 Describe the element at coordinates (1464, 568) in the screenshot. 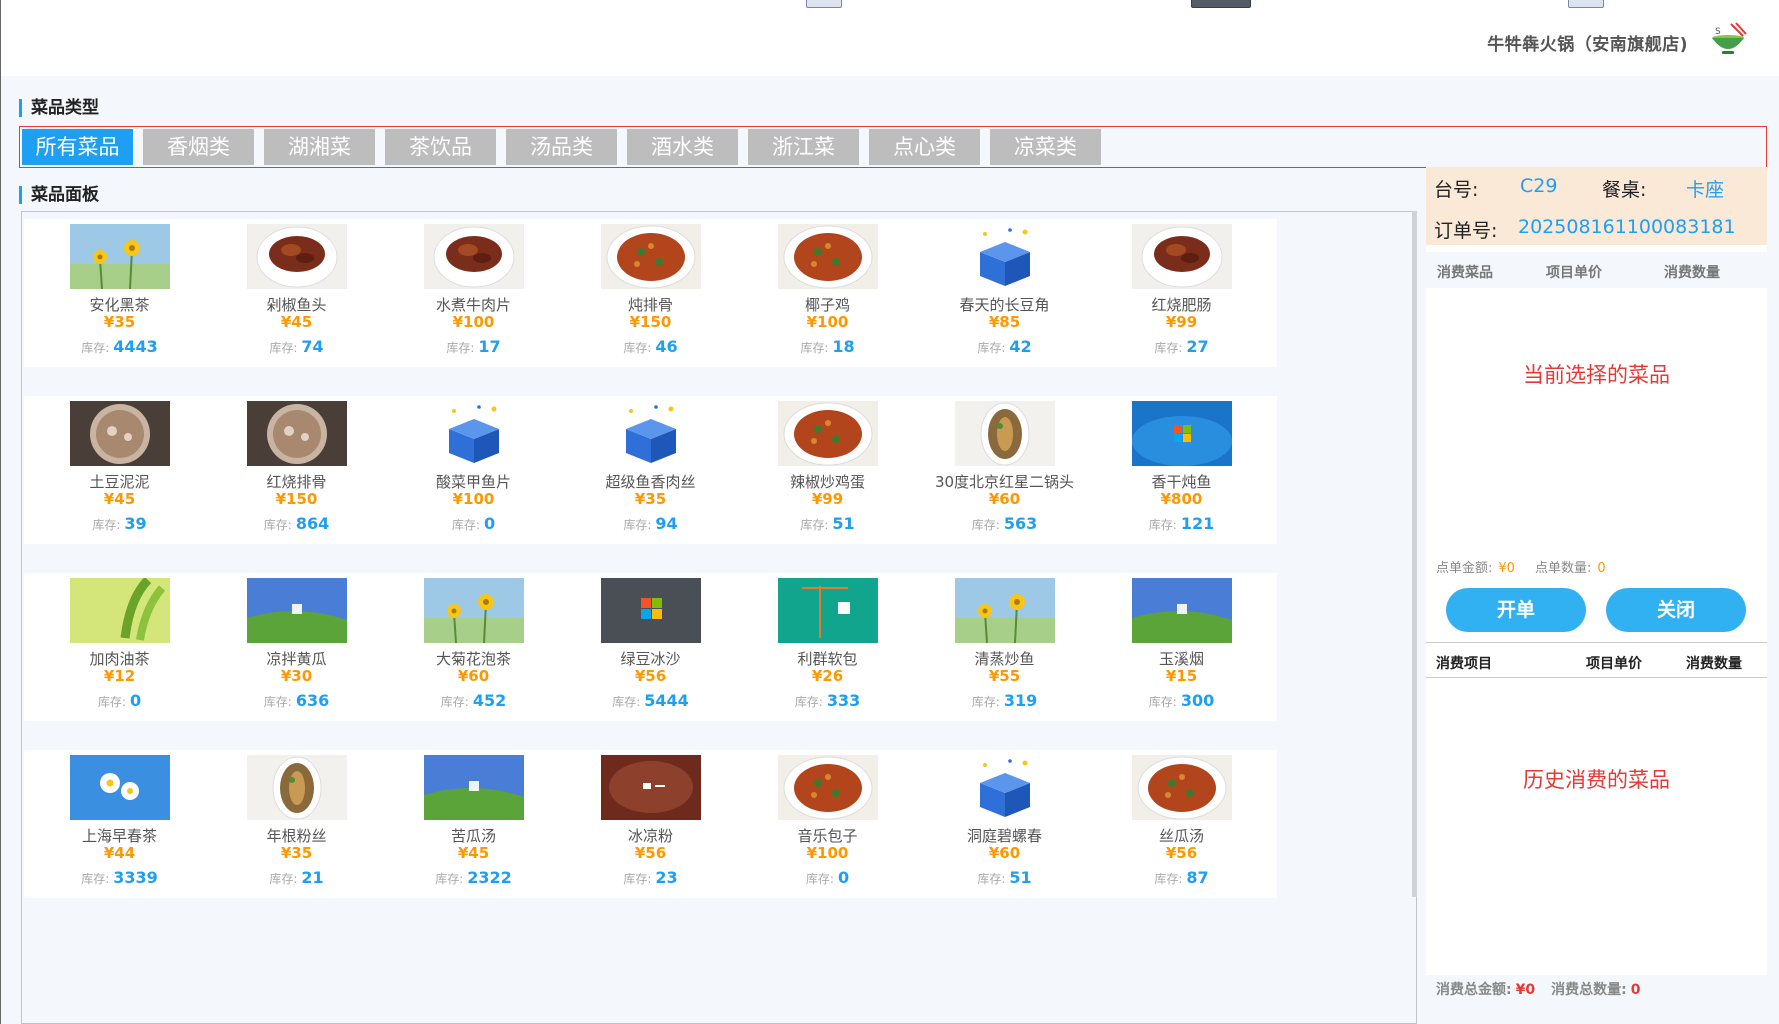

I see `order-amount-label: 点单金额:` at that location.